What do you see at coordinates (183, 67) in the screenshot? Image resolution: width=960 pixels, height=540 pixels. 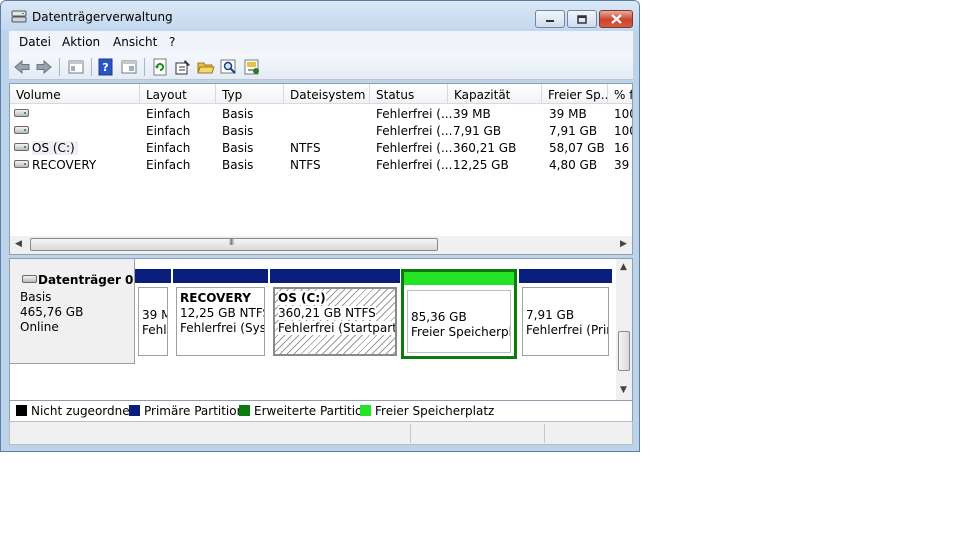 I see `settings-icon` at bounding box center [183, 67].